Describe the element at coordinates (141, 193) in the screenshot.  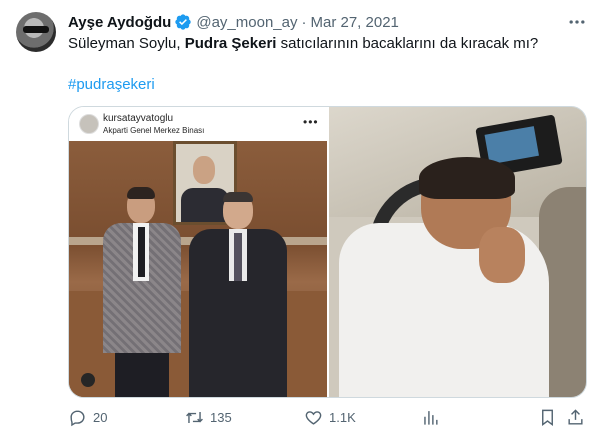
I see `person-left-hair` at that location.